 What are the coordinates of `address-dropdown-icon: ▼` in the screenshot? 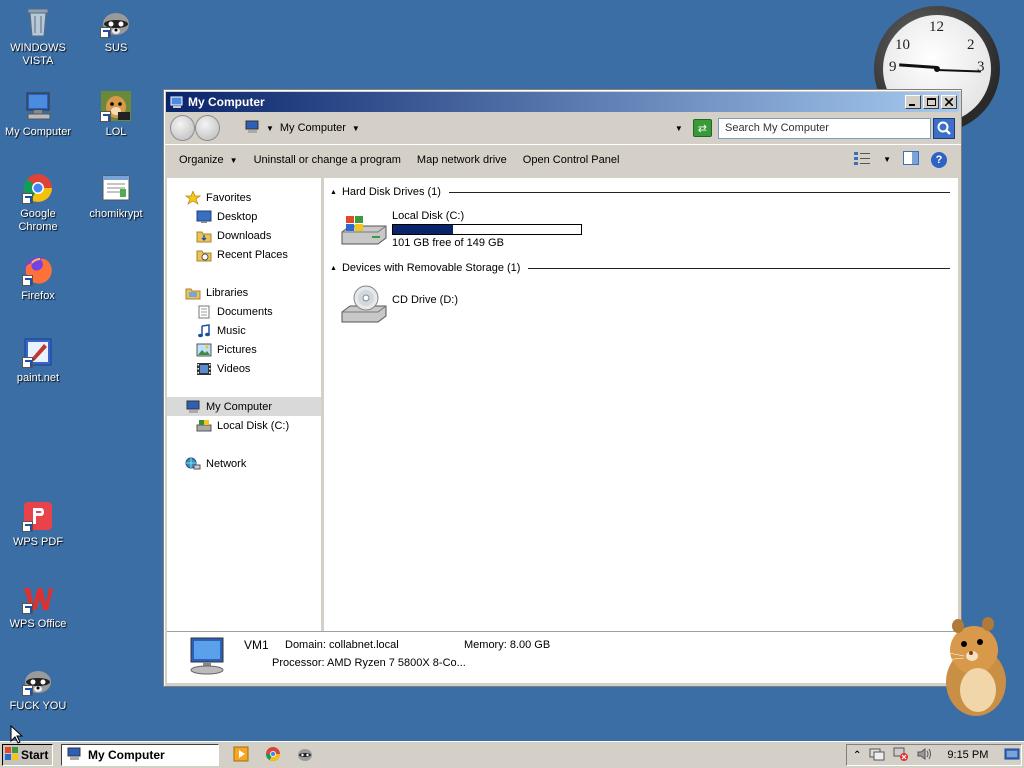 It's located at (679, 128).